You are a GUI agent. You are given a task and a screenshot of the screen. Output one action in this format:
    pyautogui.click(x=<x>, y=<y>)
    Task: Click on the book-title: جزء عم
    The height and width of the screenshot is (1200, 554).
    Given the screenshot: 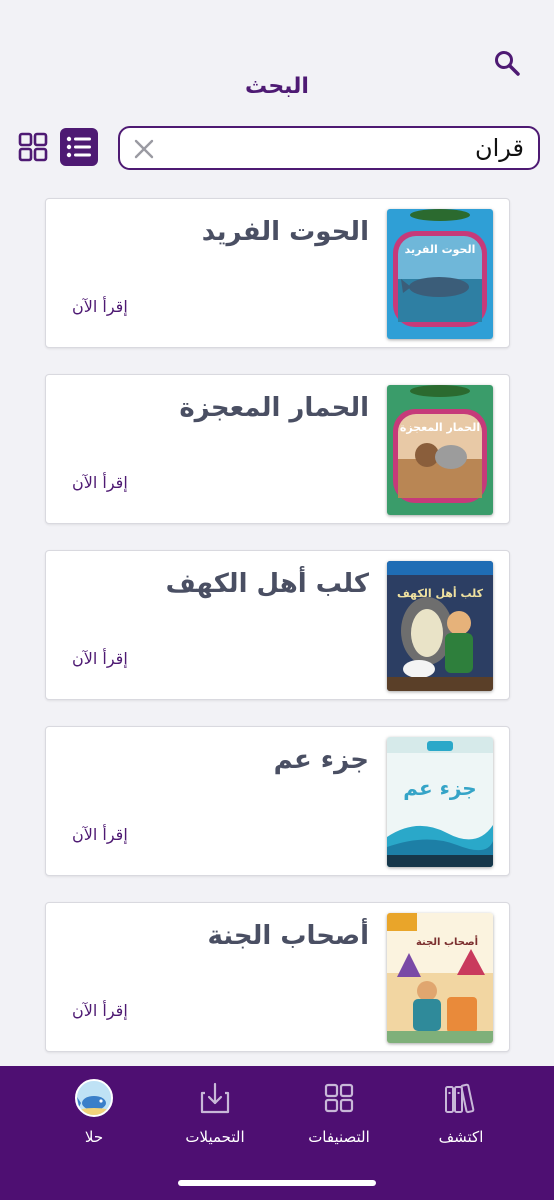 What is the action you would take?
    pyautogui.click(x=321, y=760)
    